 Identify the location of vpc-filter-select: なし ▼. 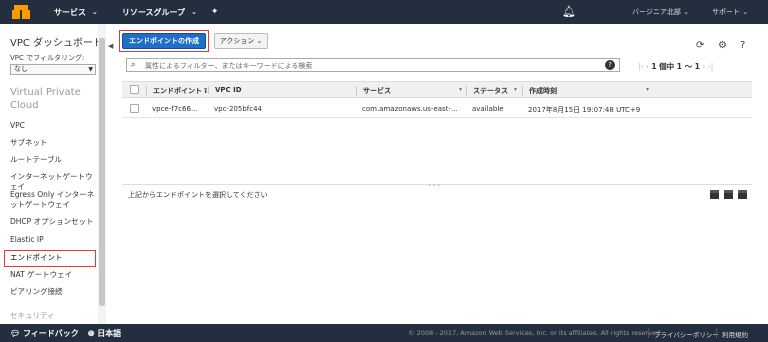
(53, 69).